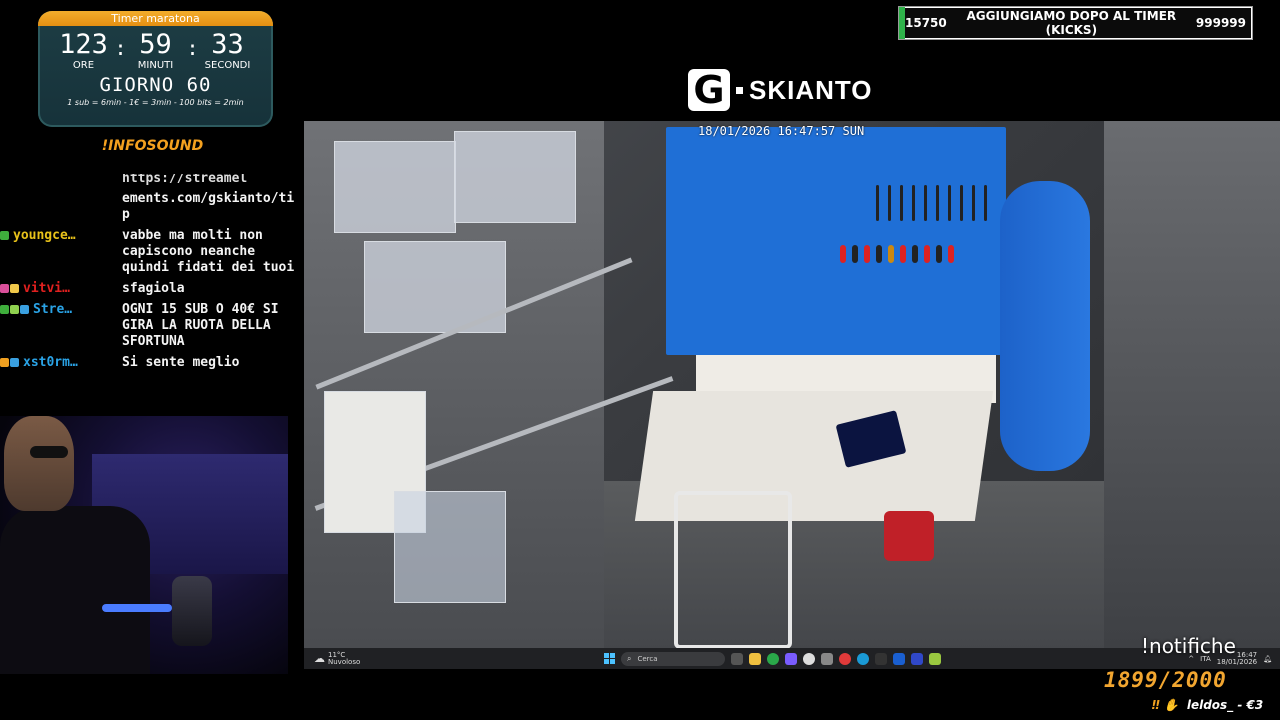  What do you see at coordinates (917, 658) in the screenshot?
I see `app-blue-icon` at bounding box center [917, 658].